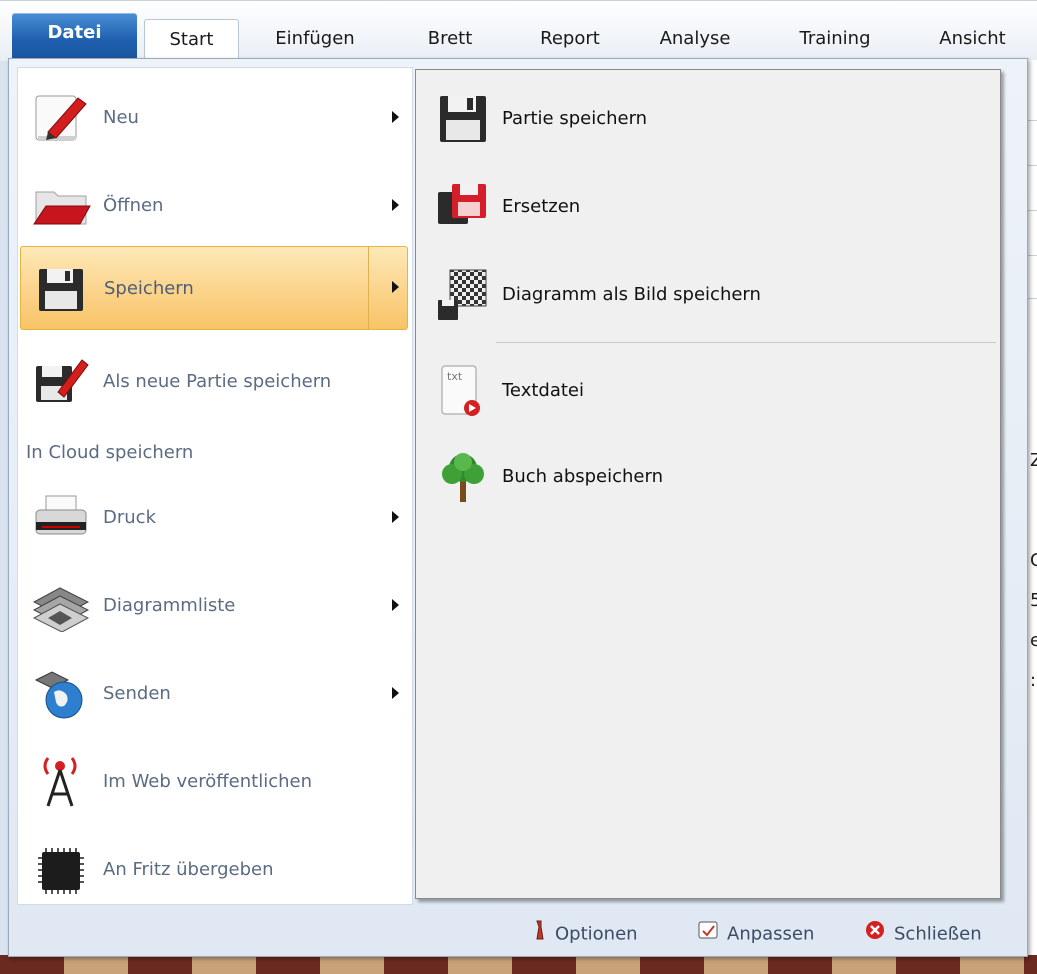  I want to click on menu-item-als-neue-partie: Als neue Partie speichern, so click(214, 382).